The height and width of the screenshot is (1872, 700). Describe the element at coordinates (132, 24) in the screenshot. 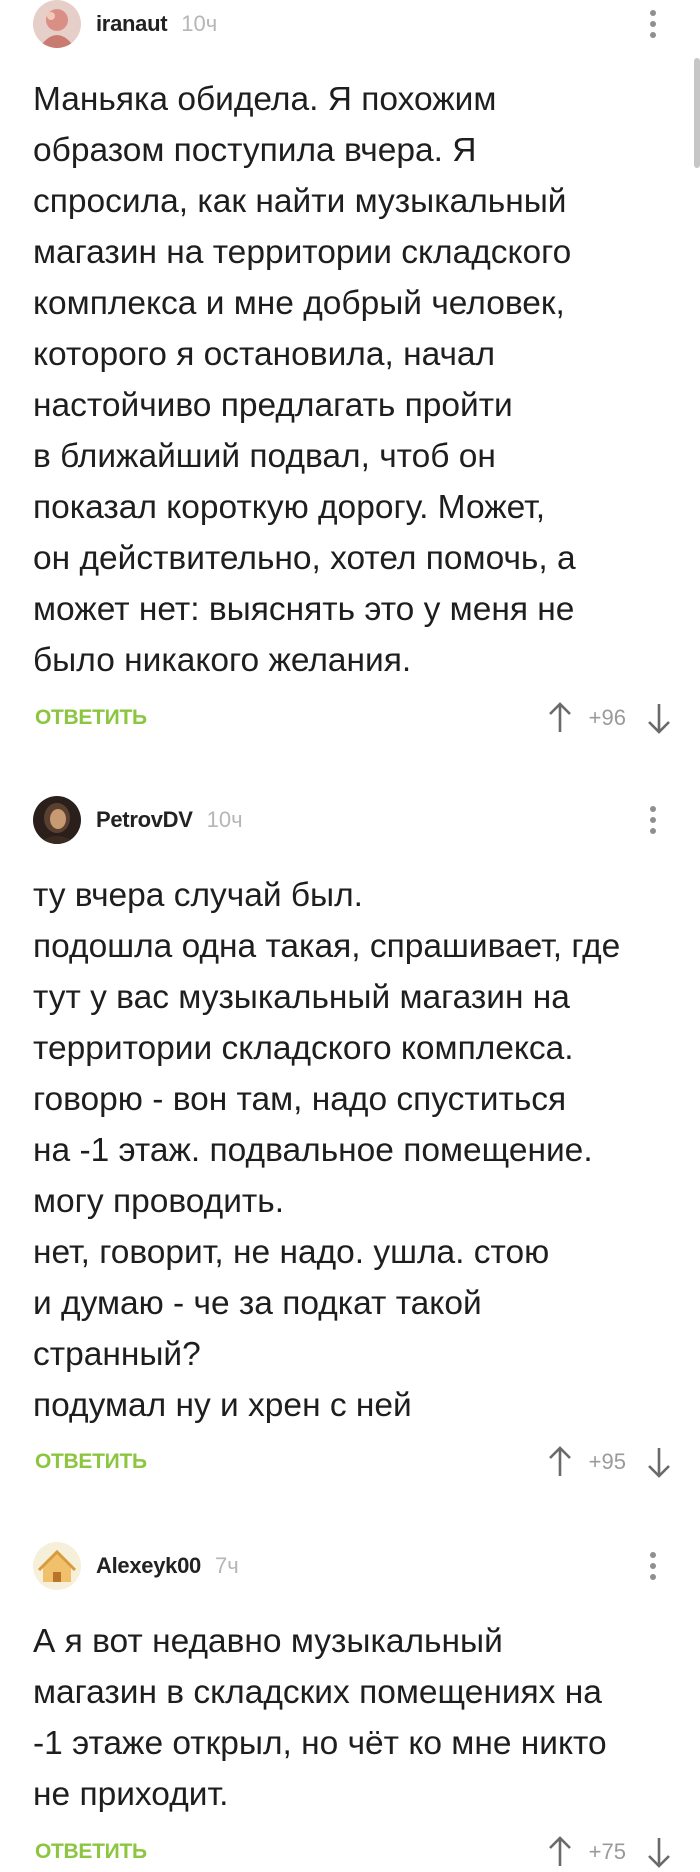

I see `username: iranaut` at that location.